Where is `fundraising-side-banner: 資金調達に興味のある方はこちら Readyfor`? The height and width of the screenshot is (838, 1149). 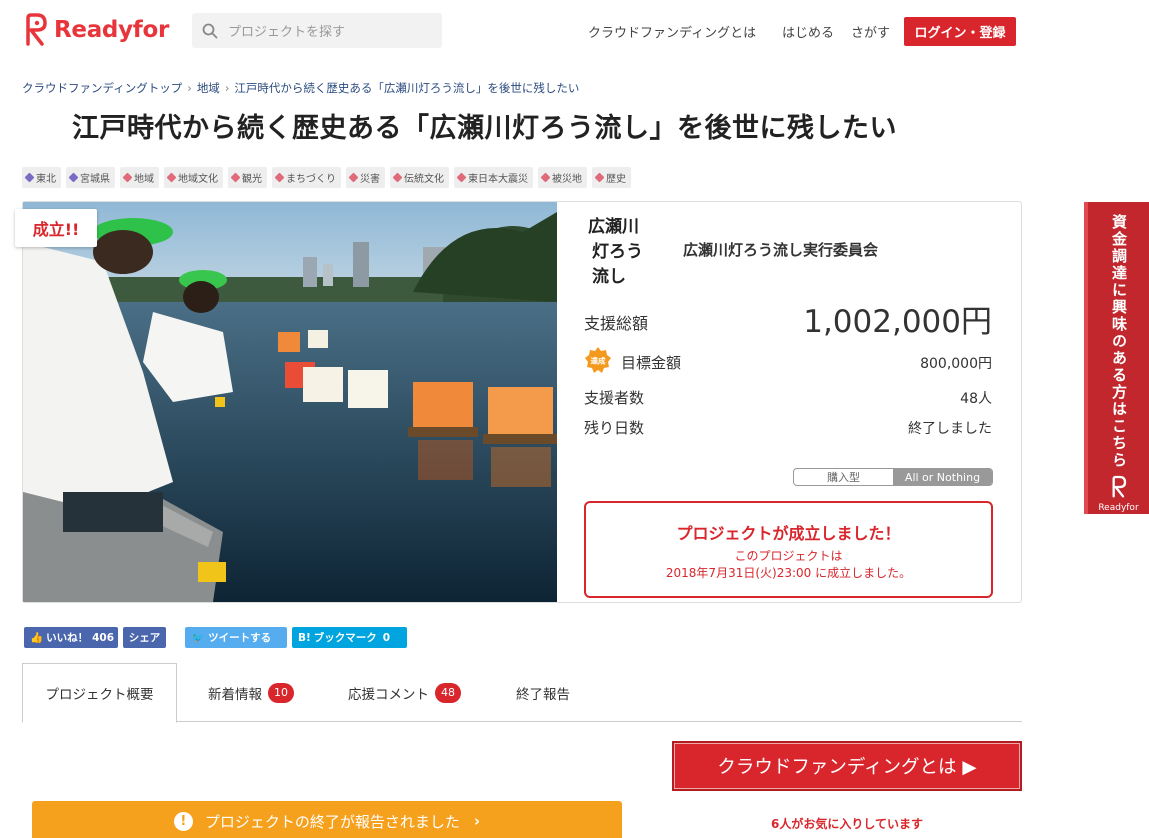 fundraising-side-banner: 資金調達に興味のある方はこちら Readyfor is located at coordinates (1116, 358).